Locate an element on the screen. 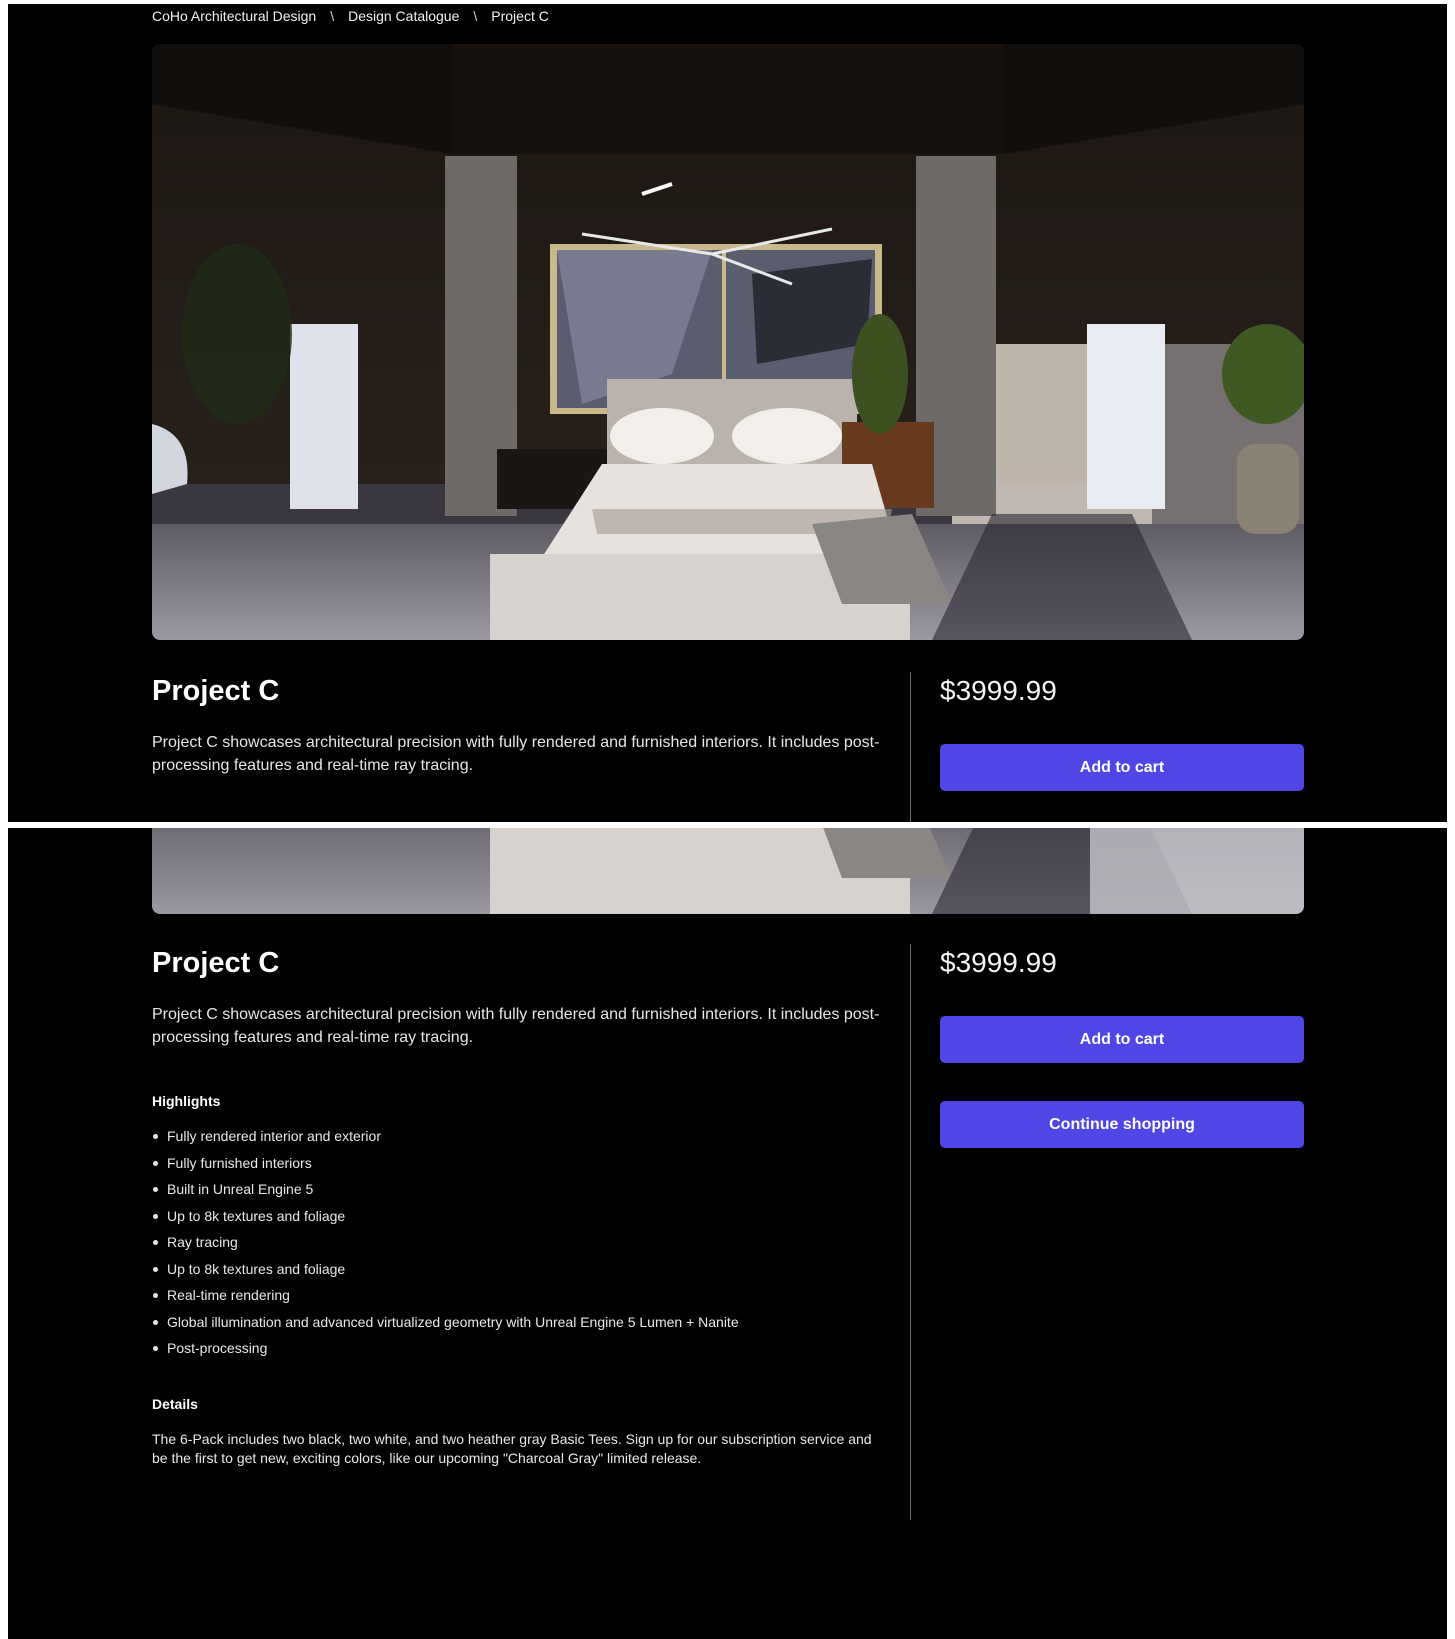 The width and height of the screenshot is (1455, 1639). breadcrumb-catalogue-link: Design Catalogue is located at coordinates (403, 16).